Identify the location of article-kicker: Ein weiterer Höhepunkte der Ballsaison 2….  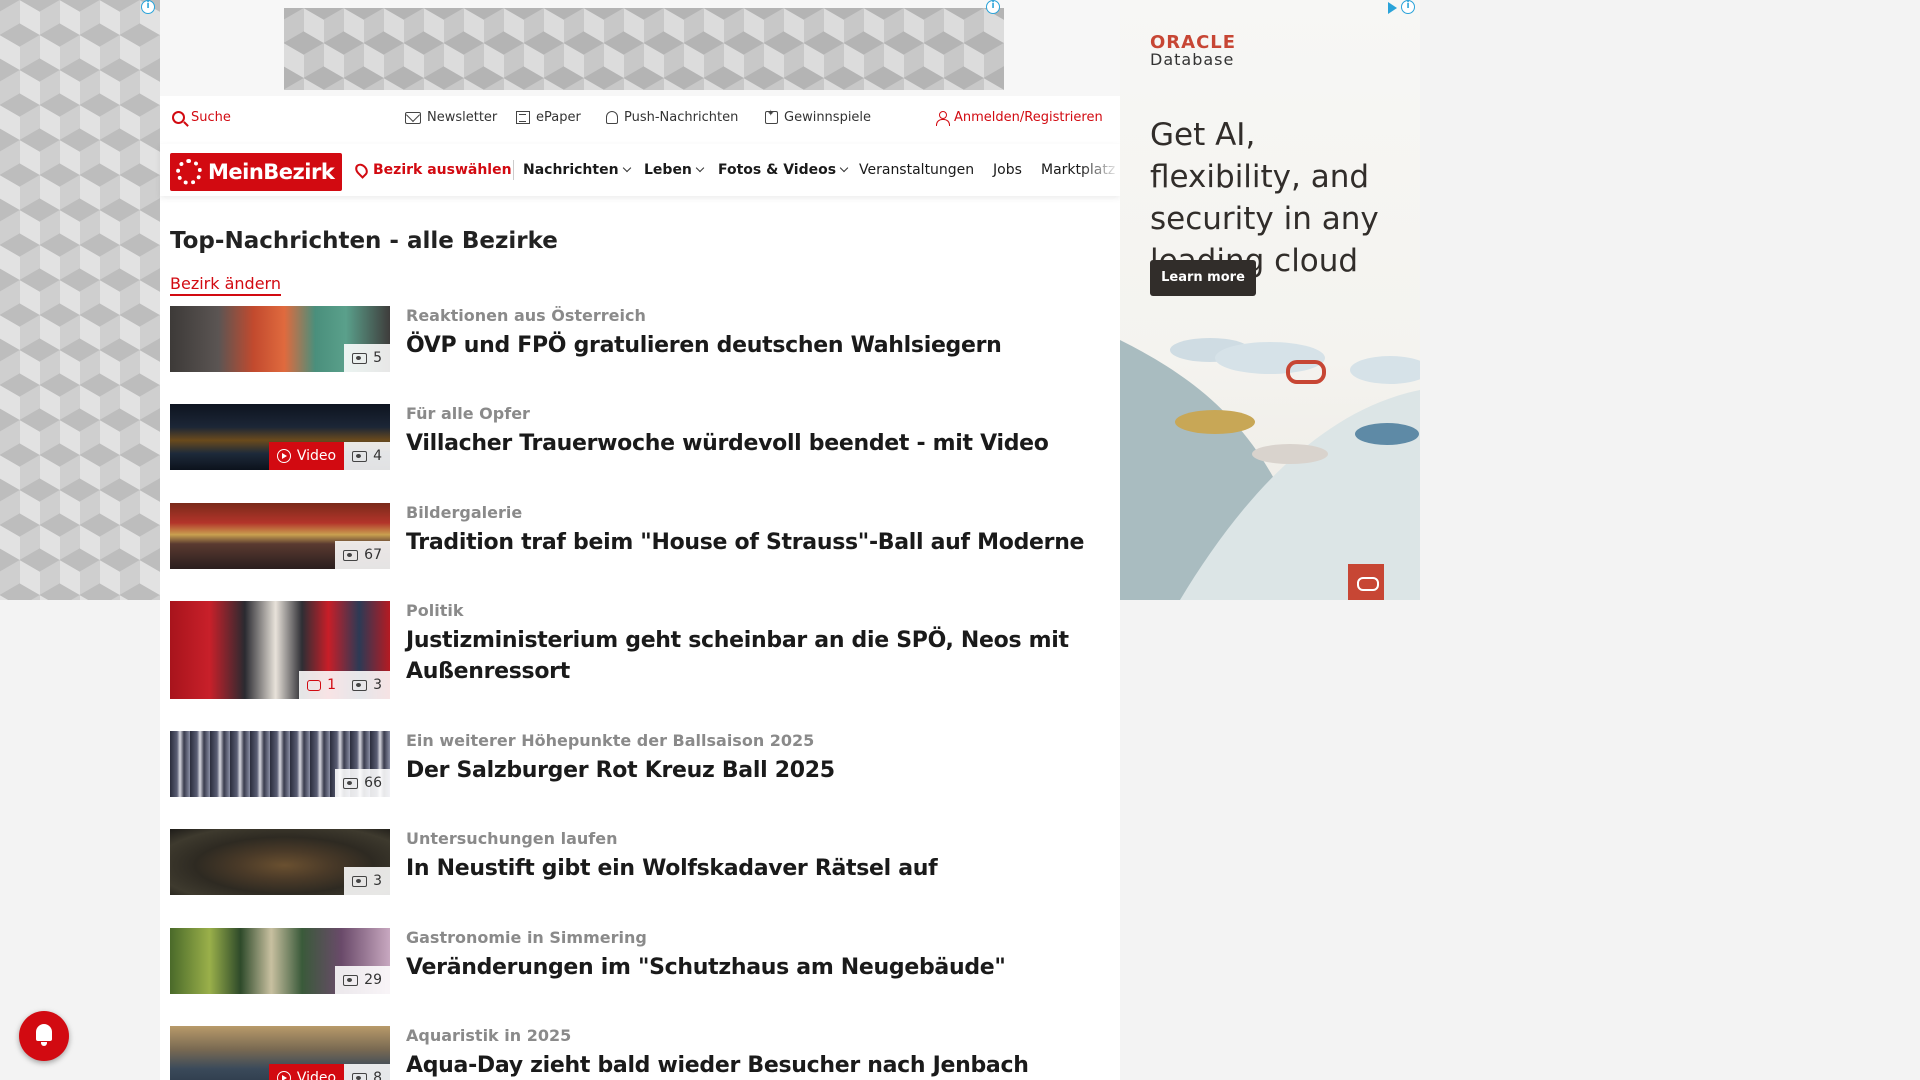
(610, 740).